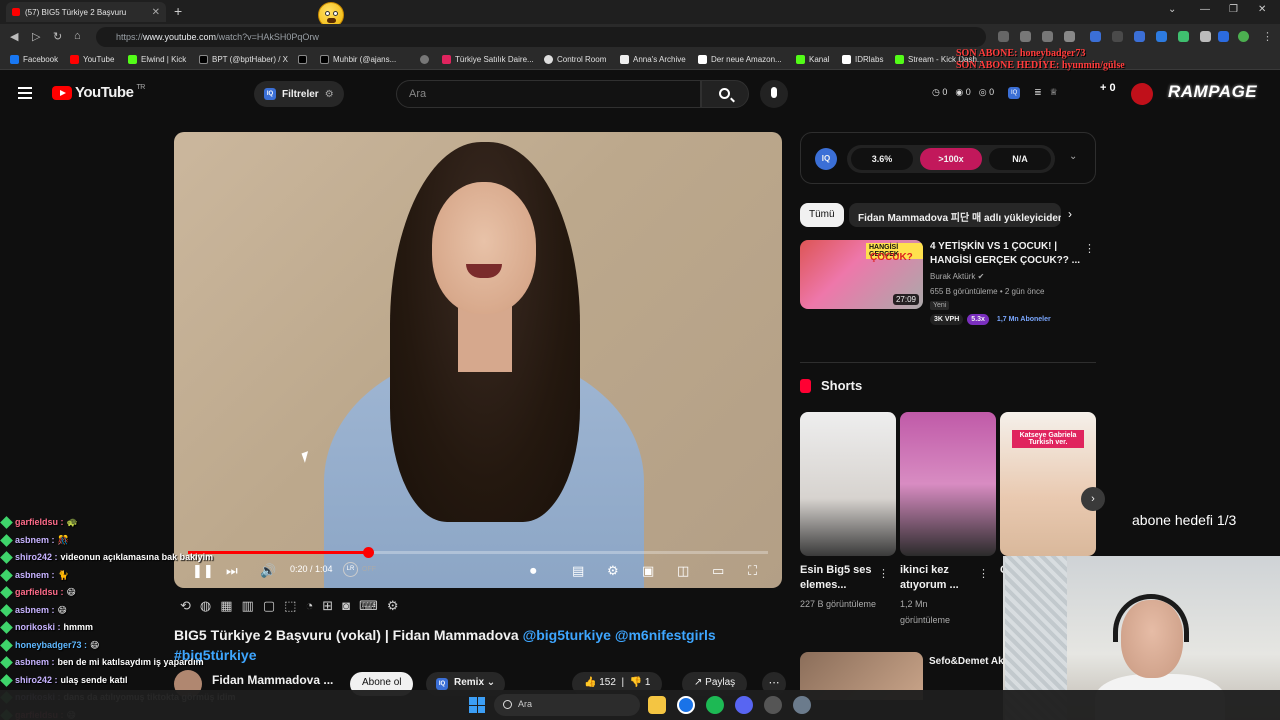  I want to click on theater-mode-button: ▭, so click(718, 571).